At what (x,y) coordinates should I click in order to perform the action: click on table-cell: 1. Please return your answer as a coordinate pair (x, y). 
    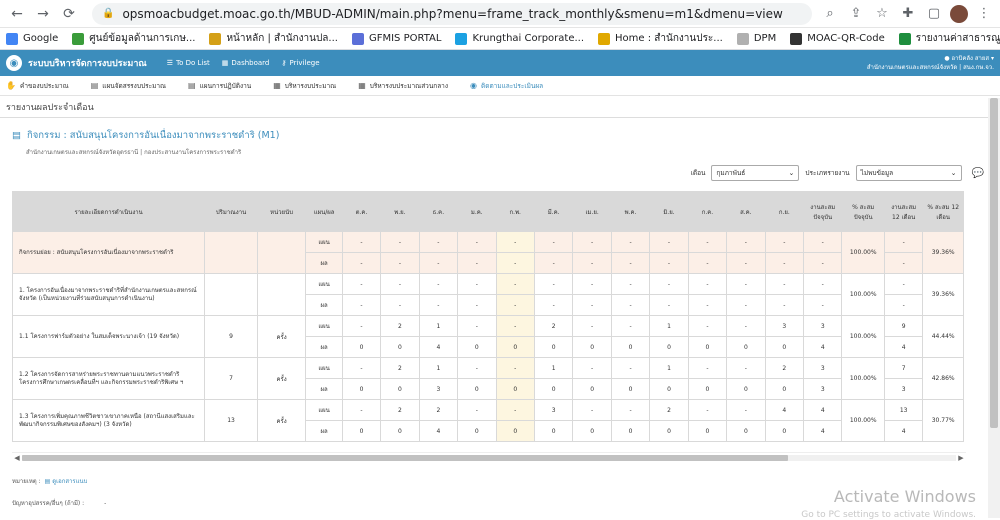
    Looking at the image, I should click on (438, 368).